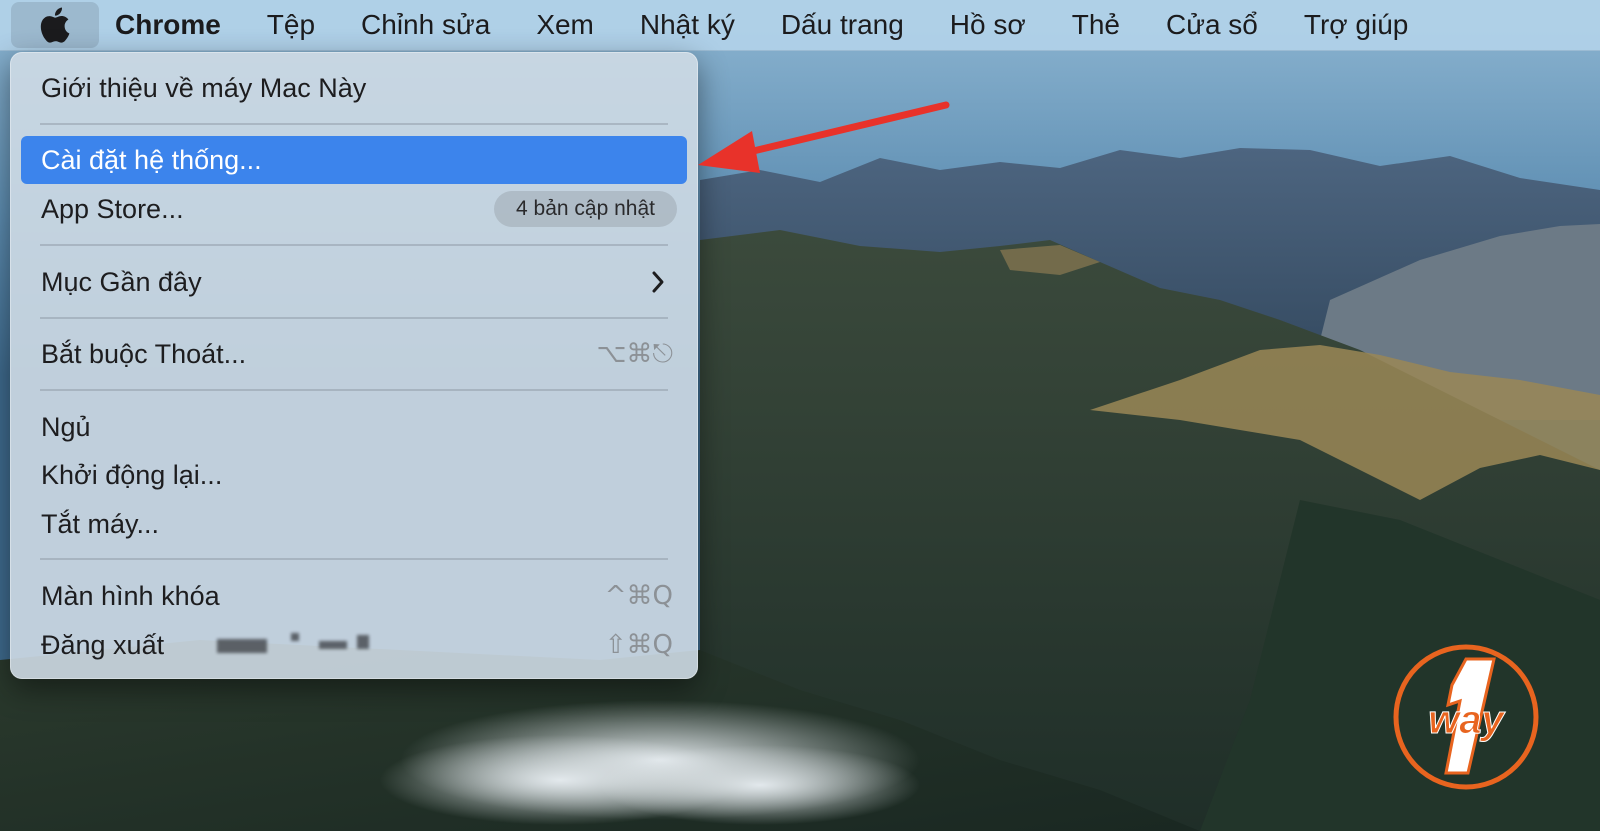 The height and width of the screenshot is (831, 1600). What do you see at coordinates (130, 595) in the screenshot?
I see `menu-item-label: Màn hình khóa` at bounding box center [130, 595].